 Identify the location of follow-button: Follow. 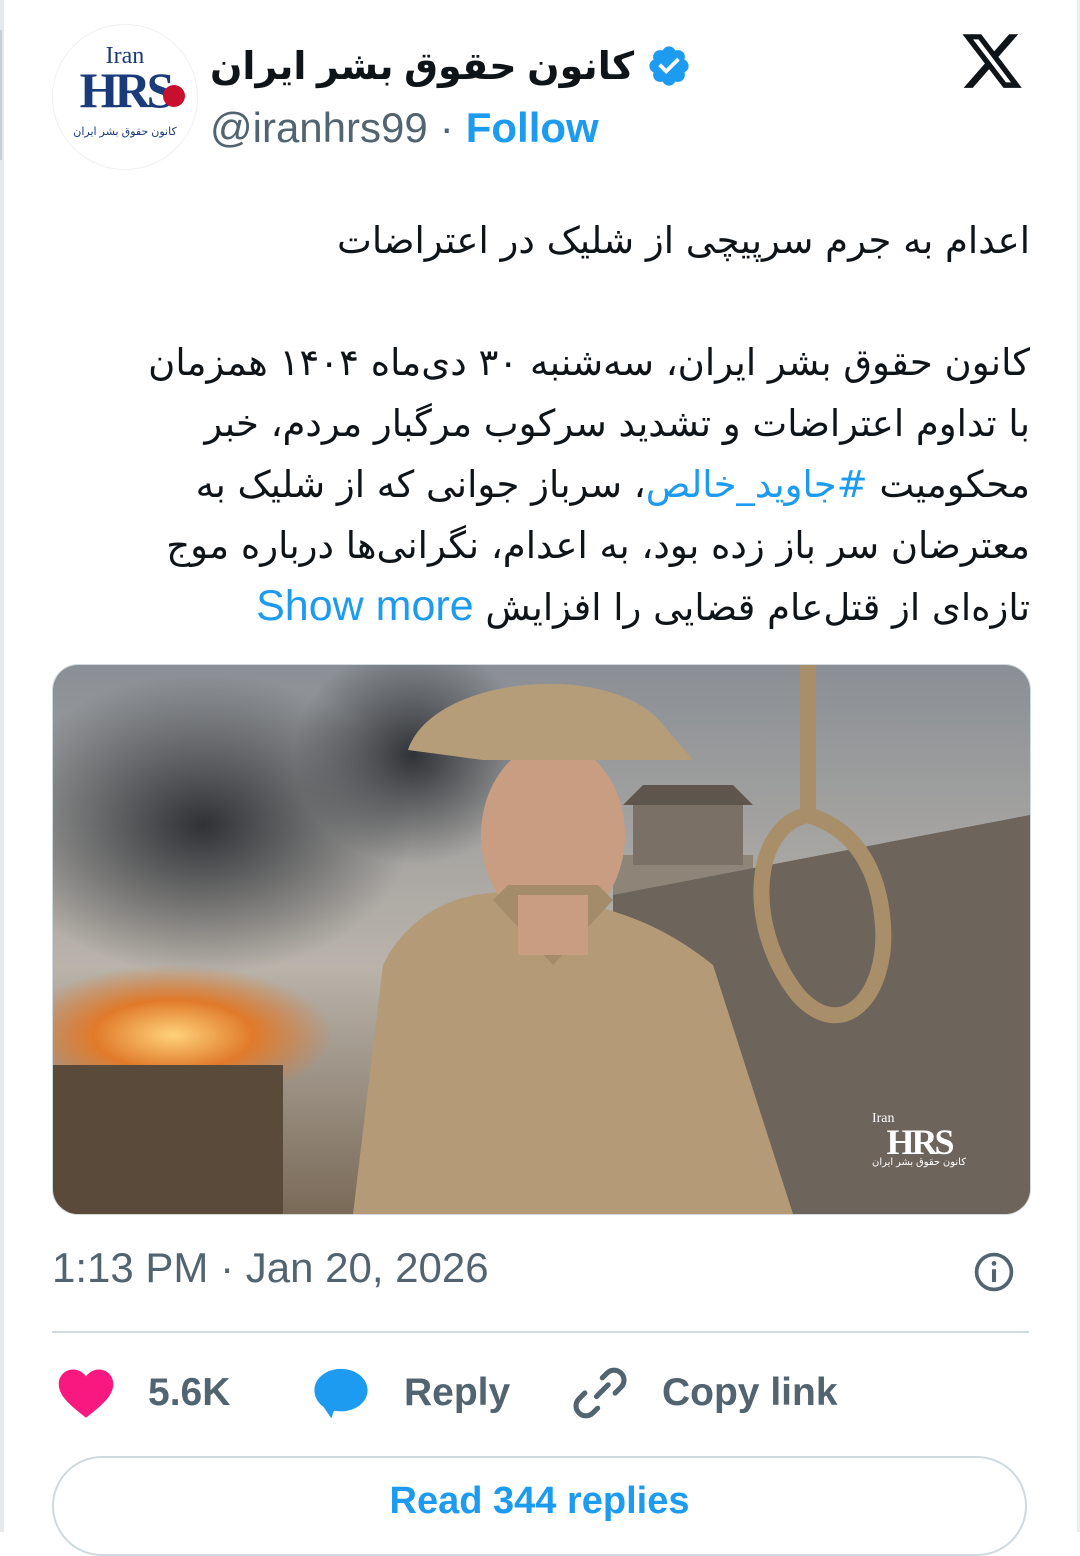
(532, 128).